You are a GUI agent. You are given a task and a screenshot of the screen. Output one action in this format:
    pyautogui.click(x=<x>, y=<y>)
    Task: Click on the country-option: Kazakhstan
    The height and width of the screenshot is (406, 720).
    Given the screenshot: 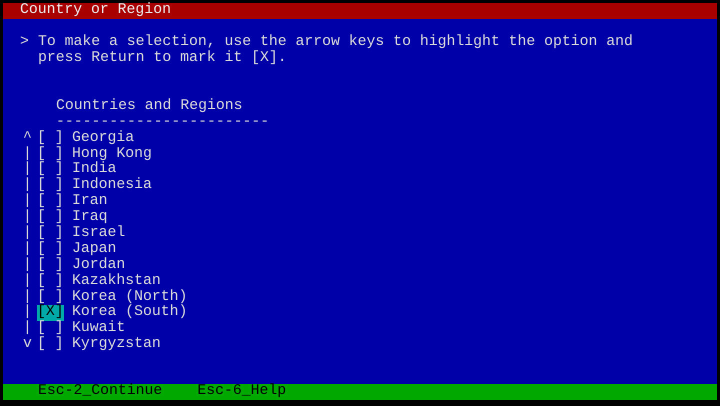 What is the action you would take?
    pyautogui.click(x=116, y=282)
    